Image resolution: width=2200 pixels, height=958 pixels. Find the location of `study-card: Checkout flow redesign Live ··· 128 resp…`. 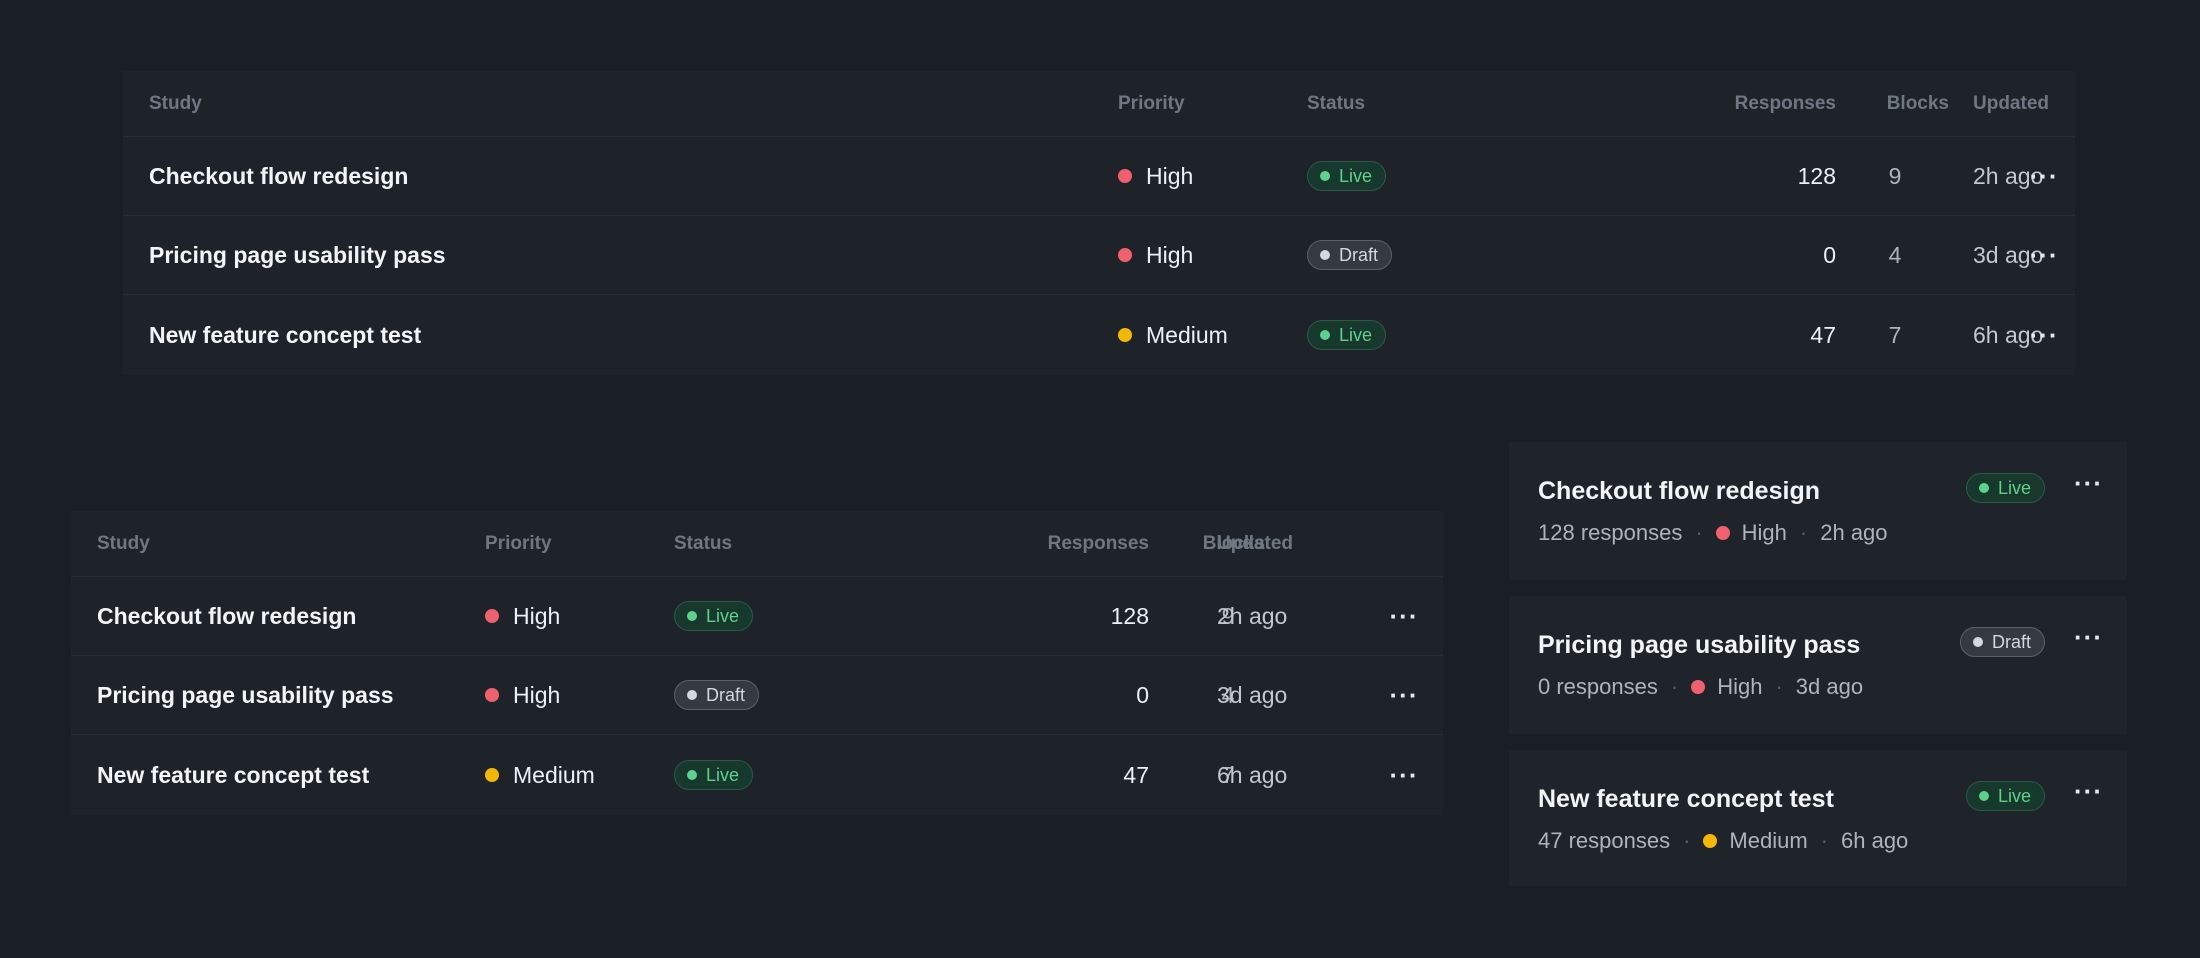

study-card: Checkout flow redesign Live ··· 128 resp… is located at coordinates (1818, 511).